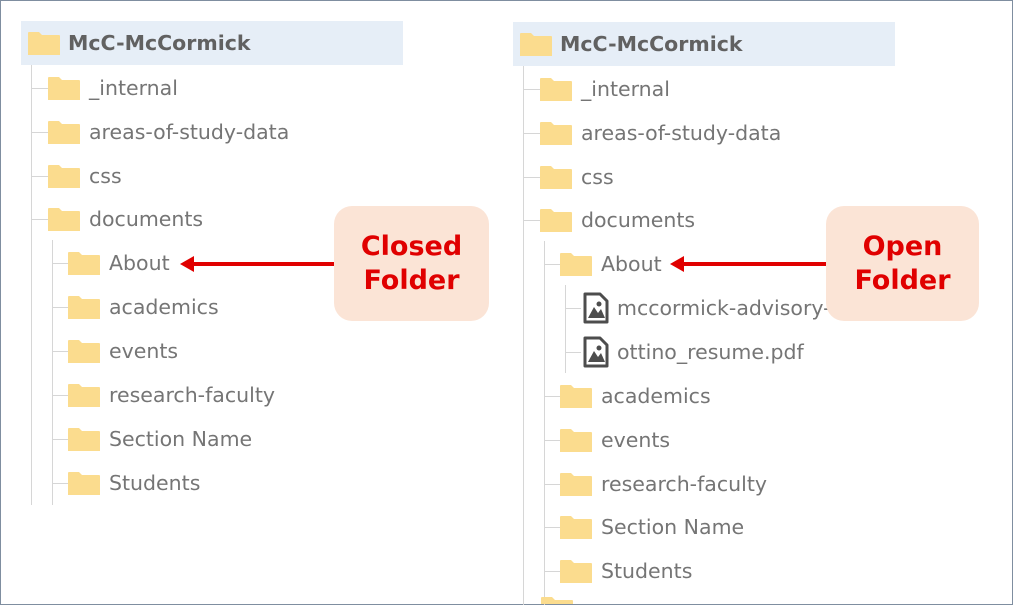 The image size is (1013, 605). I want to click on tree-item-label: About, so click(631, 264).